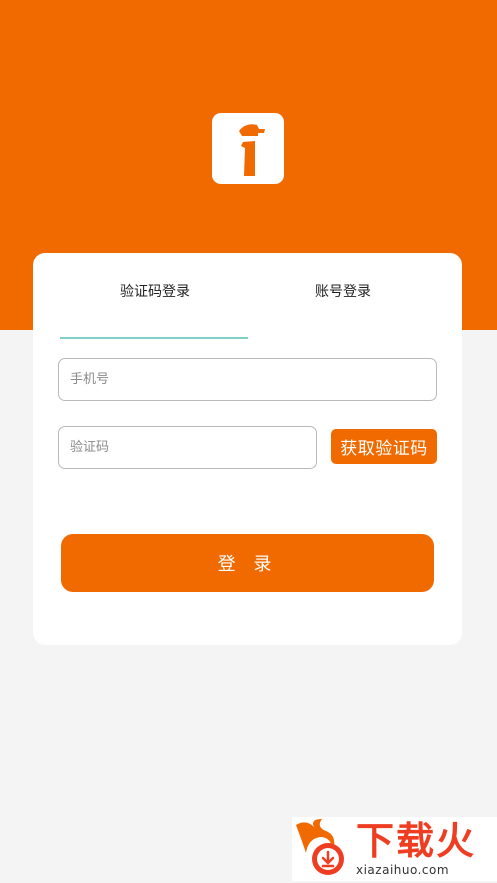 This screenshot has width=497, height=883. What do you see at coordinates (252, 150) in the screenshot?
I see `app-logo-icon` at bounding box center [252, 150].